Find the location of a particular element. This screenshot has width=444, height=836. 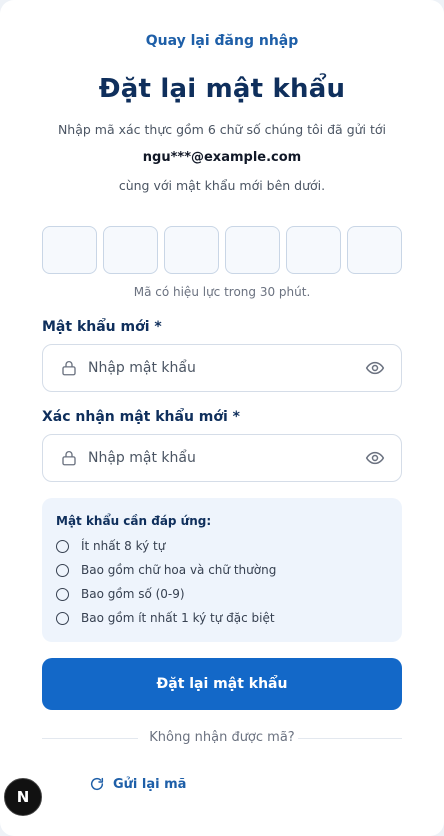

description-text-2: cùng với mật khẩu mới bên dưới. is located at coordinates (222, 185).